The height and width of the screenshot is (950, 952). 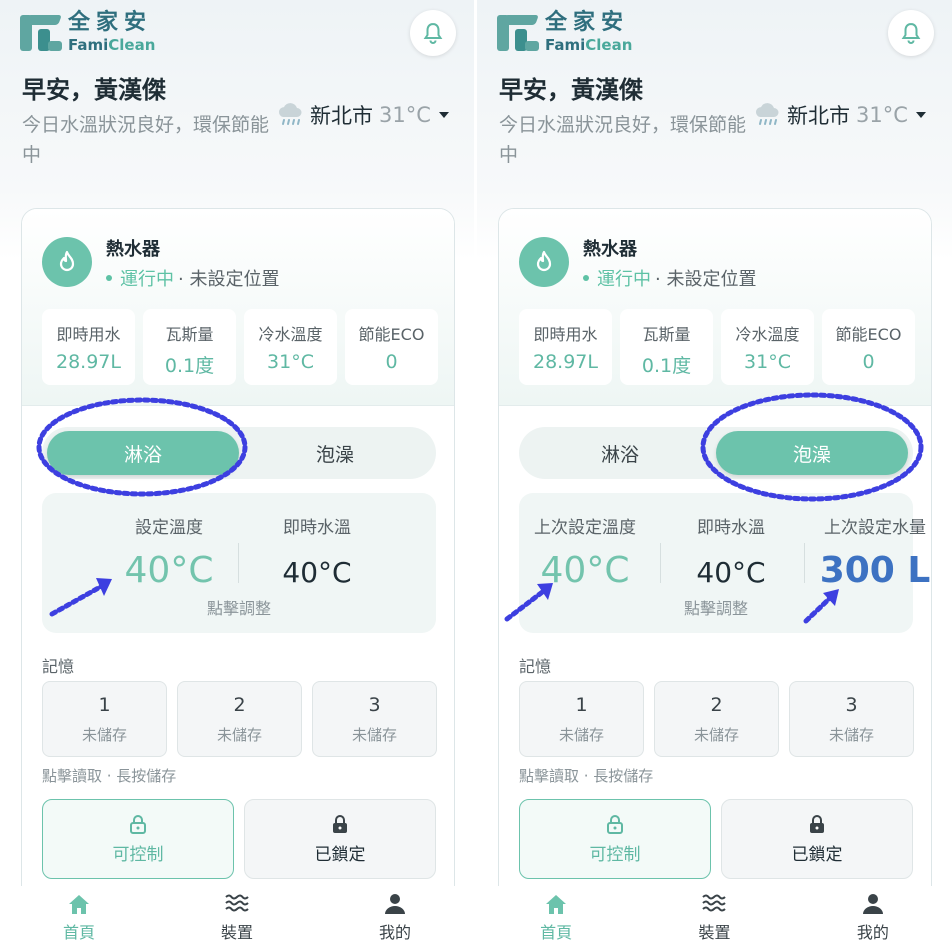 I want to click on control-row: 可控制 已鎖定, so click(x=239, y=839).